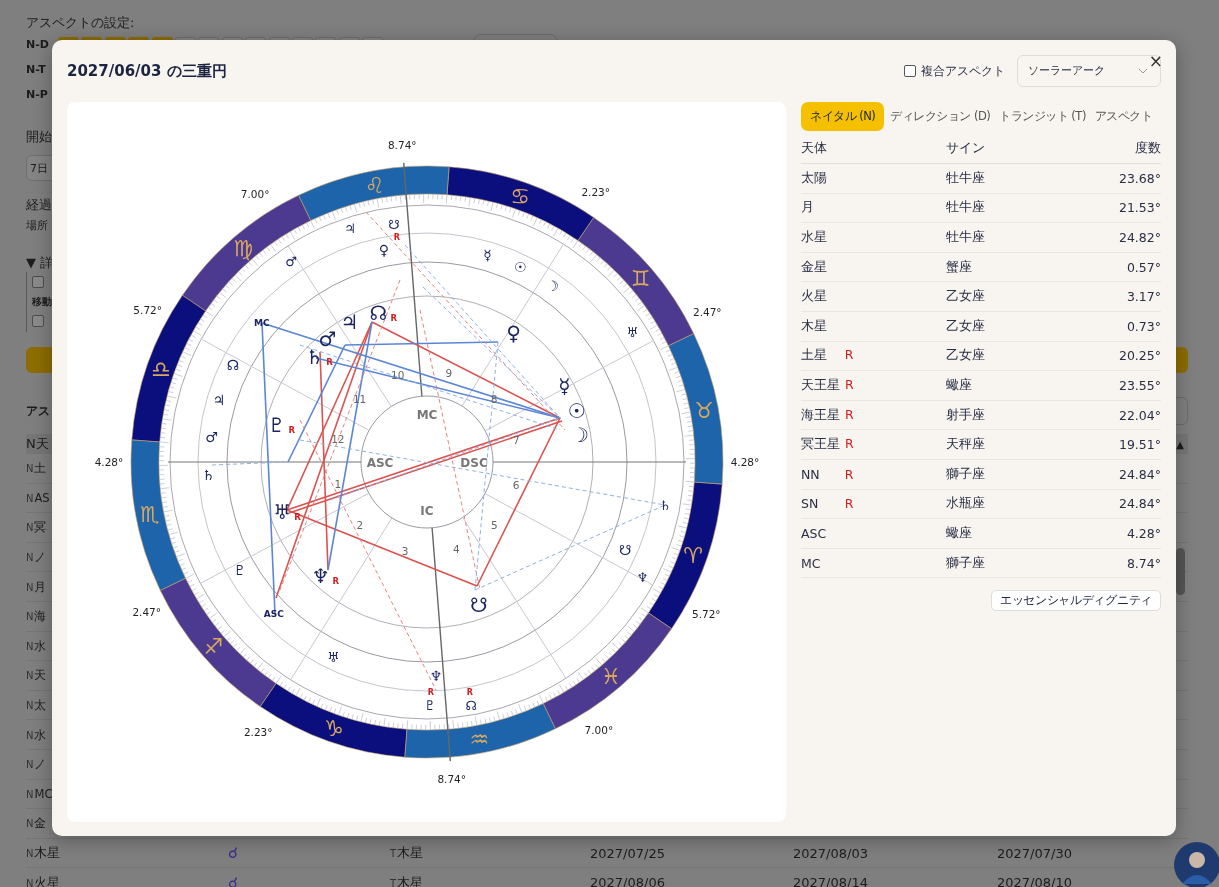 The image size is (1219, 887). Describe the element at coordinates (966, 148) in the screenshot. I see `column-header: サイン` at that location.